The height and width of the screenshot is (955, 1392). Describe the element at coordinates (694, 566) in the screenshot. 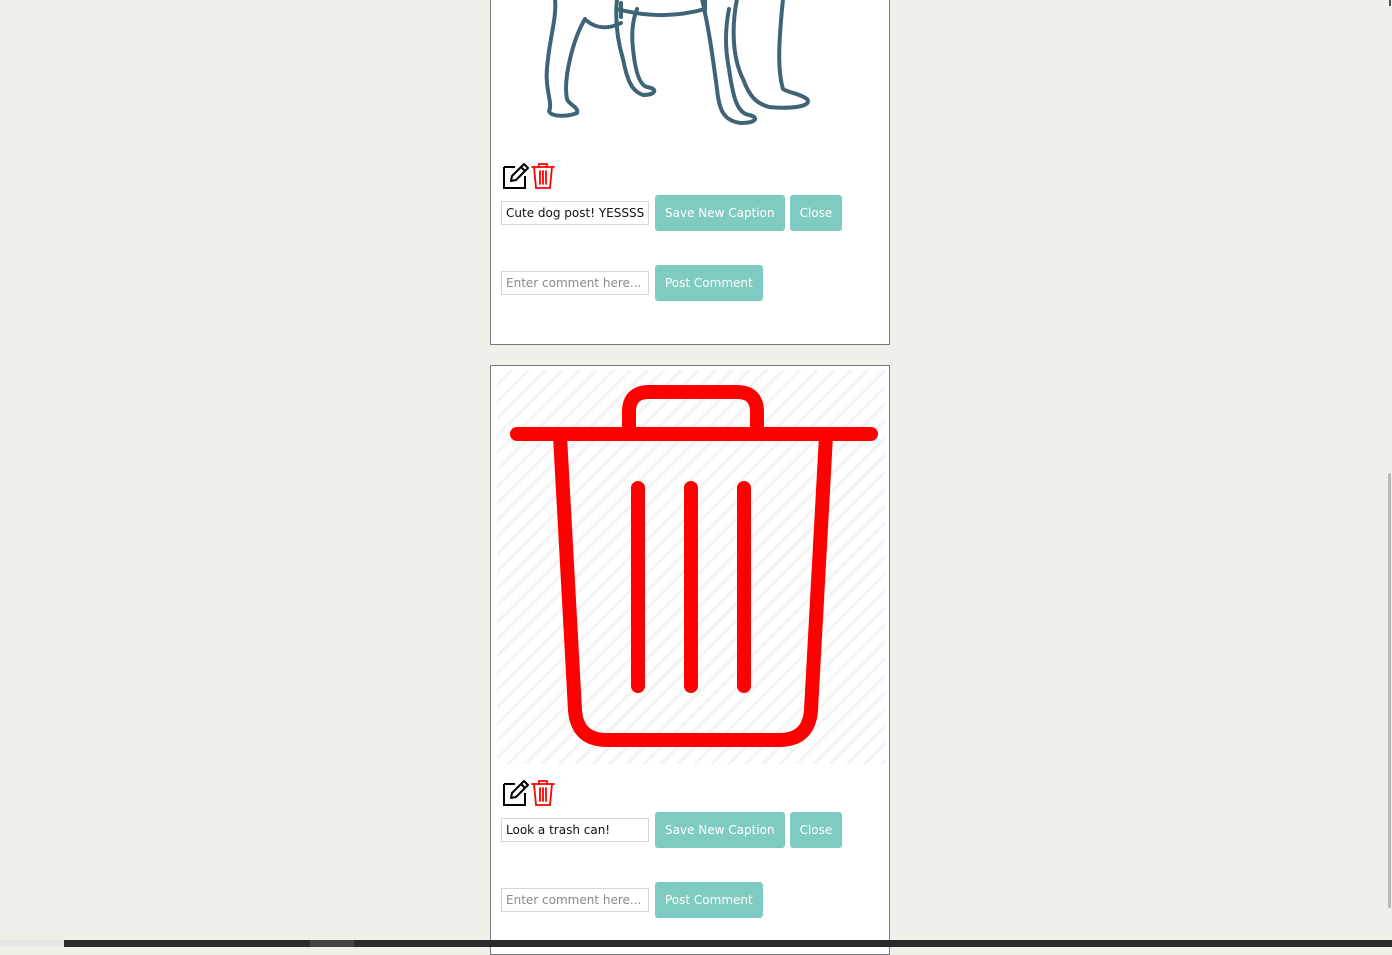

I see `trash-can-illustration` at that location.